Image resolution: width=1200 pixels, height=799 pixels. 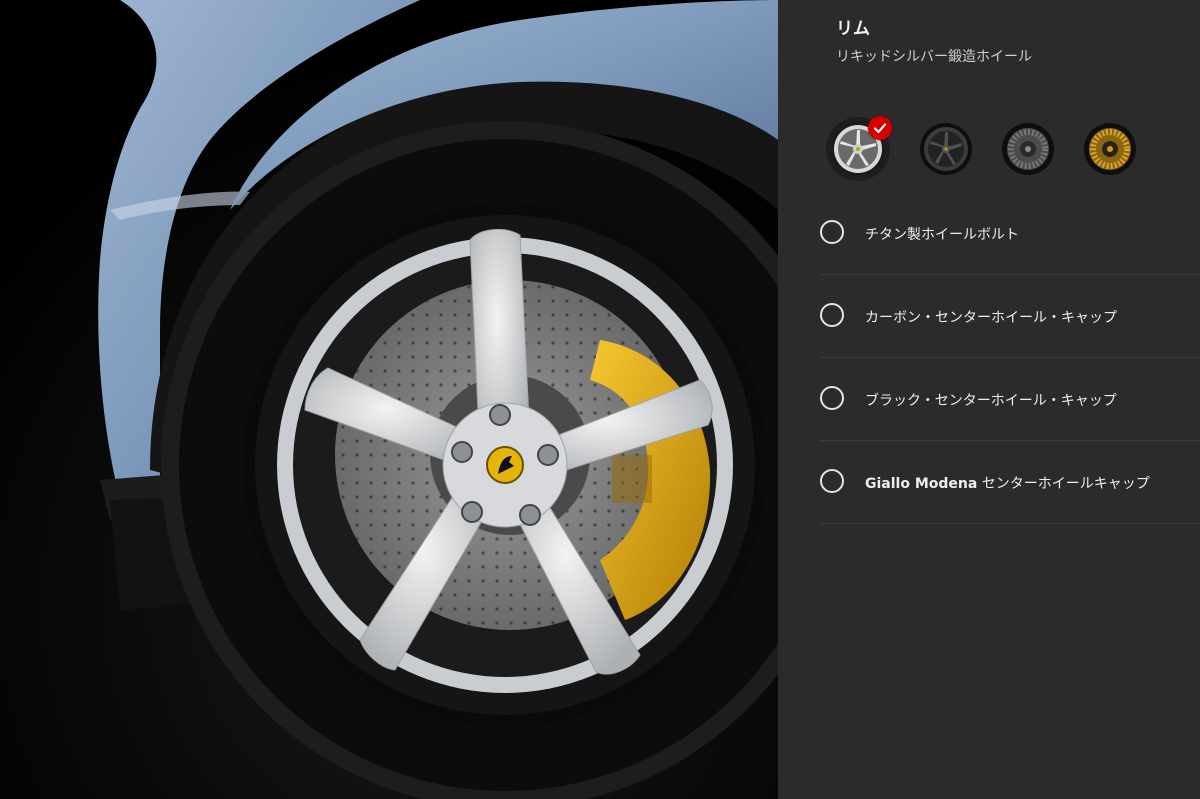 What do you see at coordinates (1063, 484) in the screenshot?
I see `option-label-text: センターホイールキャップ` at bounding box center [1063, 484].